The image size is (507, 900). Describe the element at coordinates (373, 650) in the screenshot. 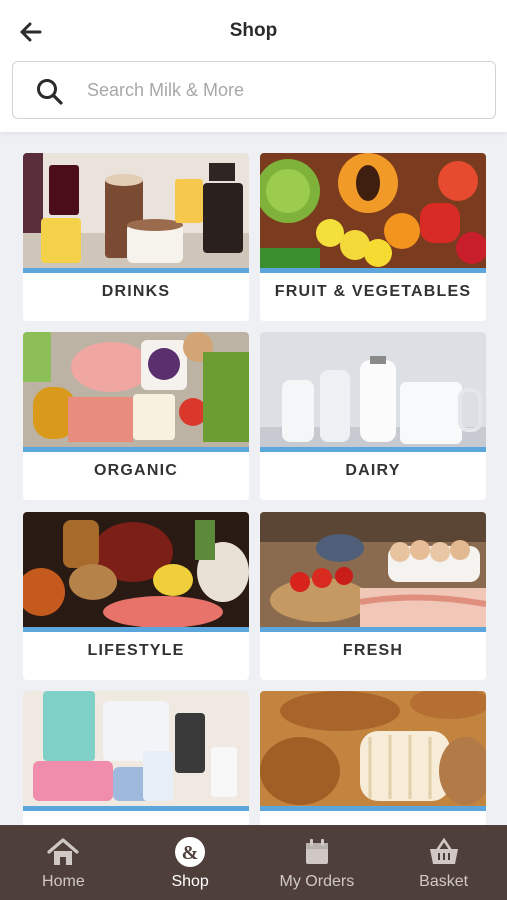

I see `category-label: FRESH` at that location.